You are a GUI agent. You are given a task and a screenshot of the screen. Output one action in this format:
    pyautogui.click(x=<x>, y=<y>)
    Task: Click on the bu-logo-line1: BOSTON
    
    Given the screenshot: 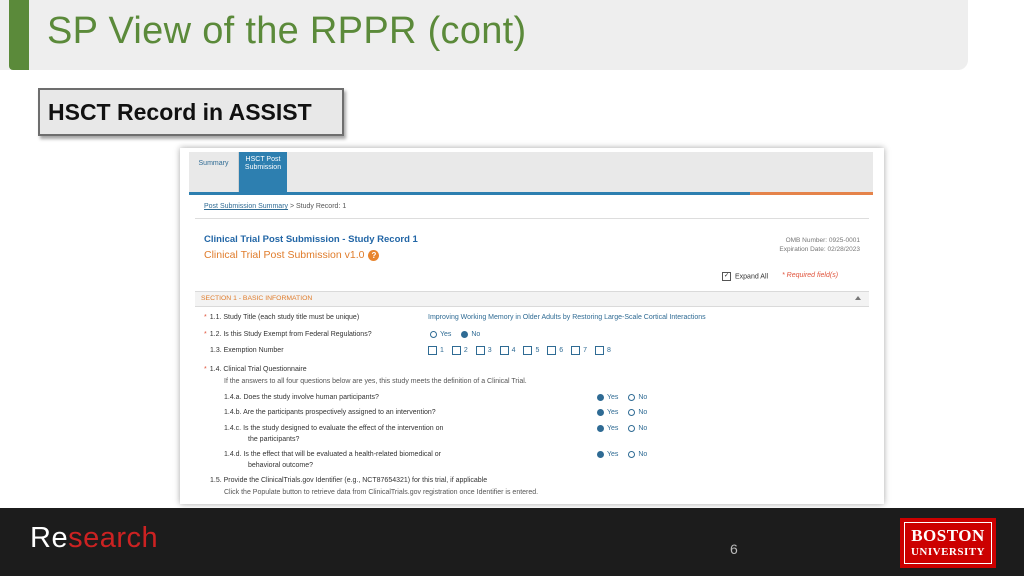 What is the action you would take?
    pyautogui.click(x=948, y=535)
    